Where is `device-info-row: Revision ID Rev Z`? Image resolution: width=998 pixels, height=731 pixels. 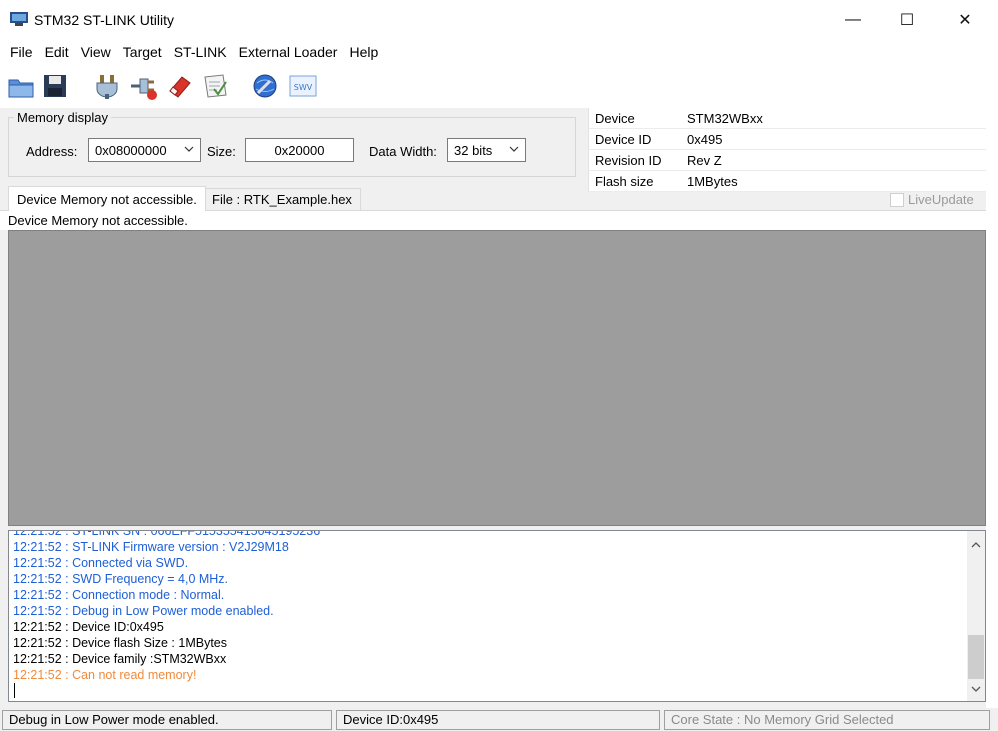
device-info-row: Revision ID Rev Z is located at coordinates (788, 160).